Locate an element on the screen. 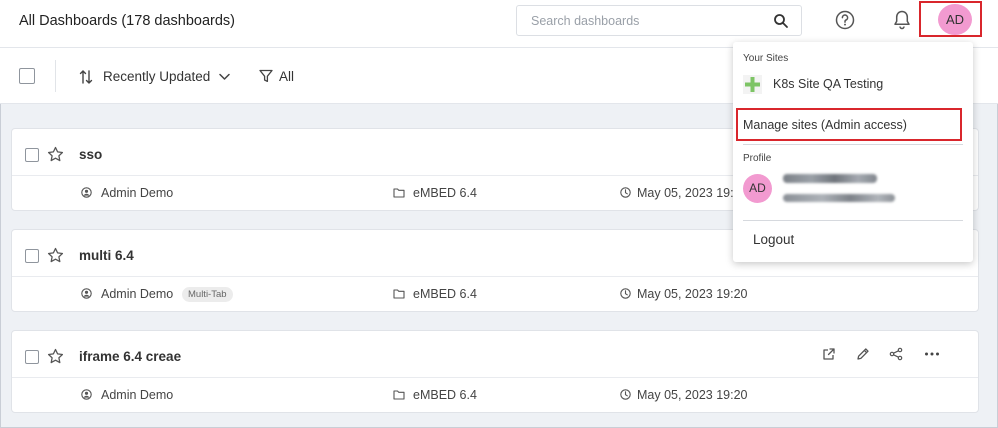 Image resolution: width=998 pixels, height=428 pixels. logout-button: Logout is located at coordinates (773, 239).